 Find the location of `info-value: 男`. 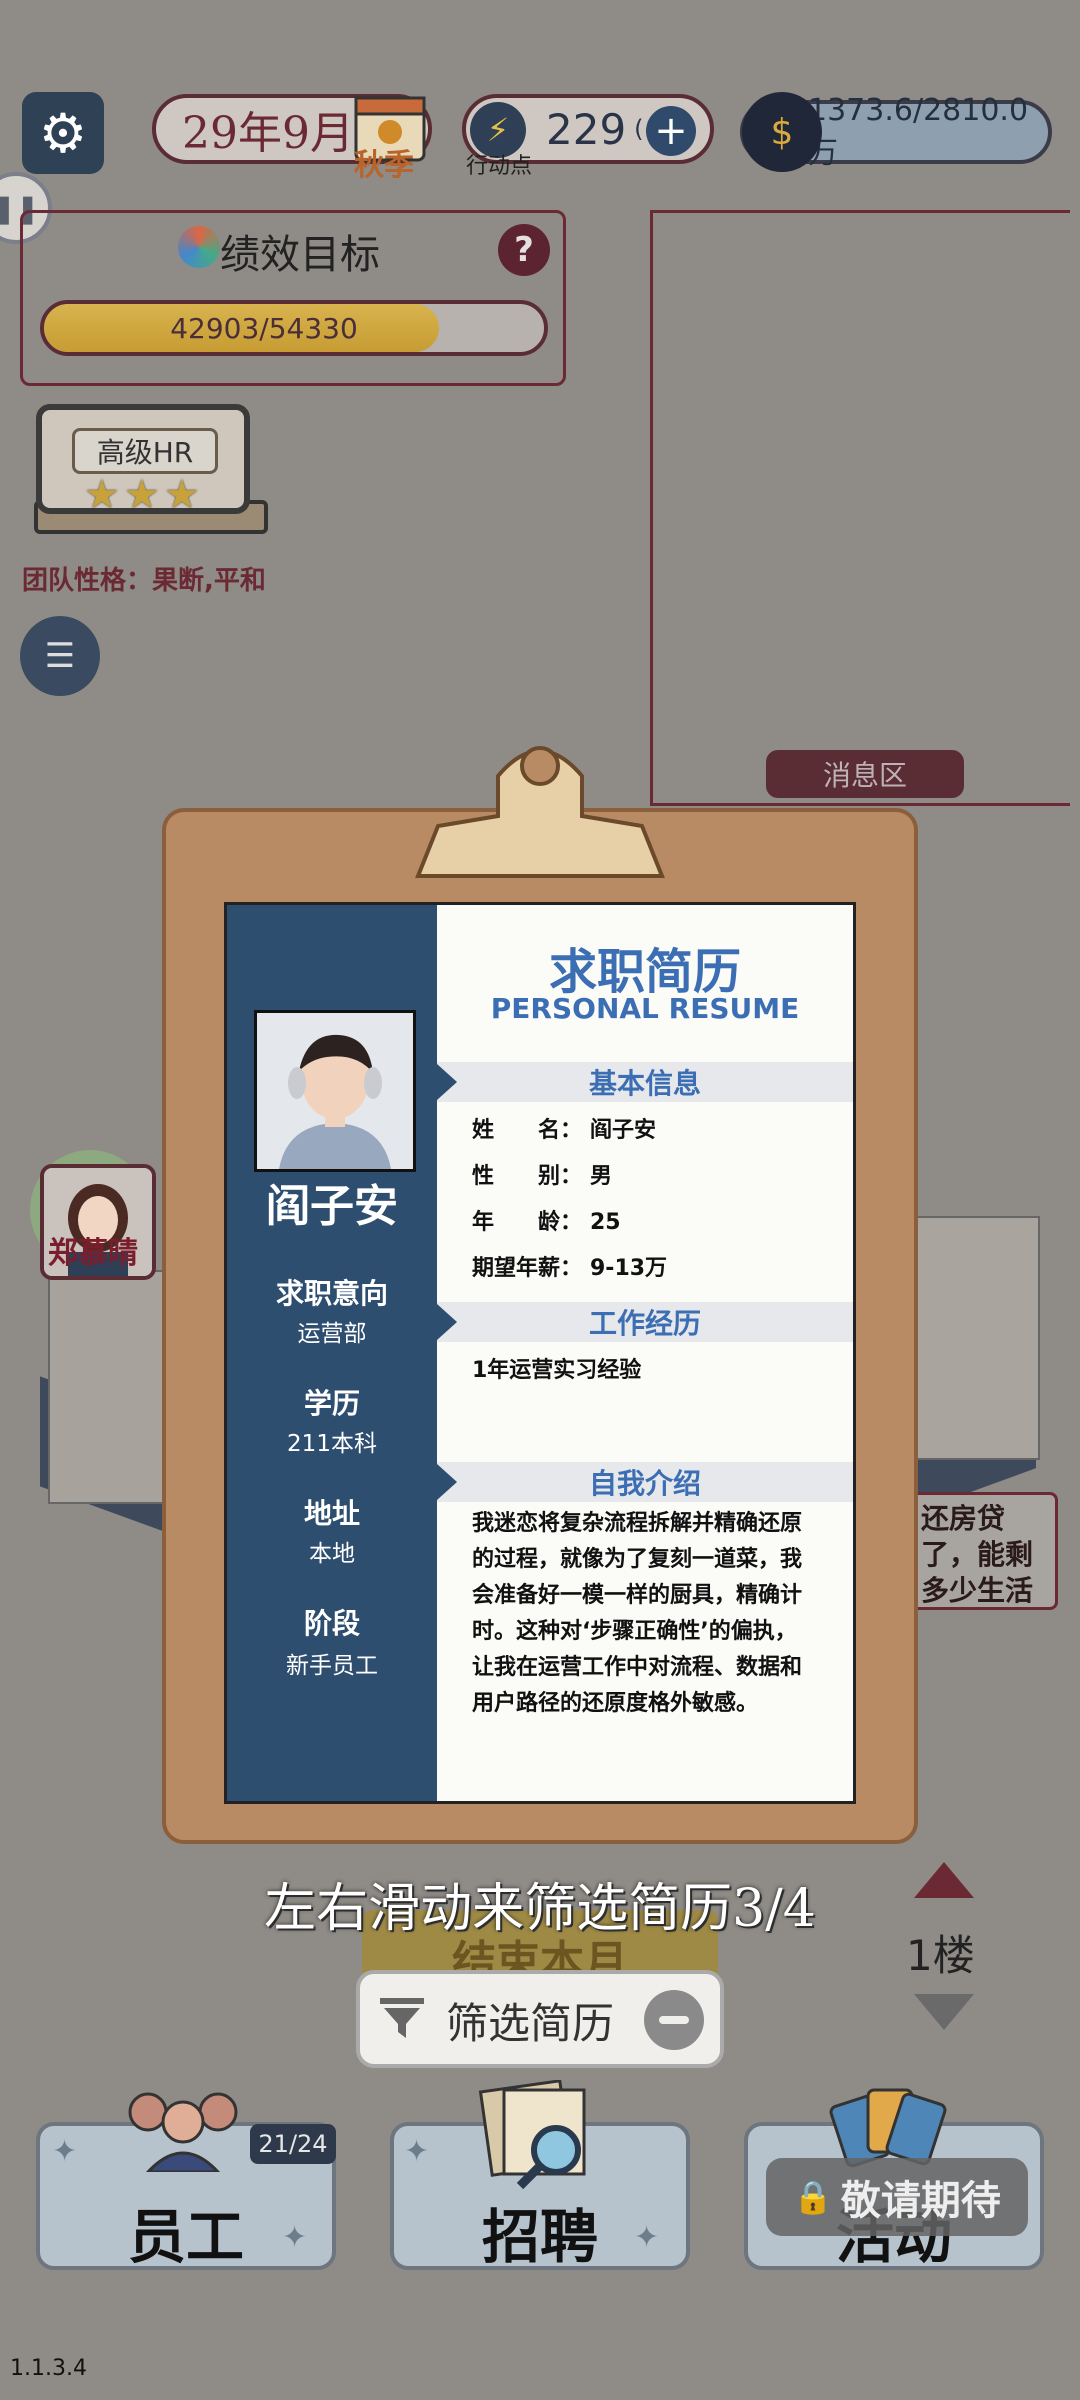

info-value: 男 is located at coordinates (601, 1176).